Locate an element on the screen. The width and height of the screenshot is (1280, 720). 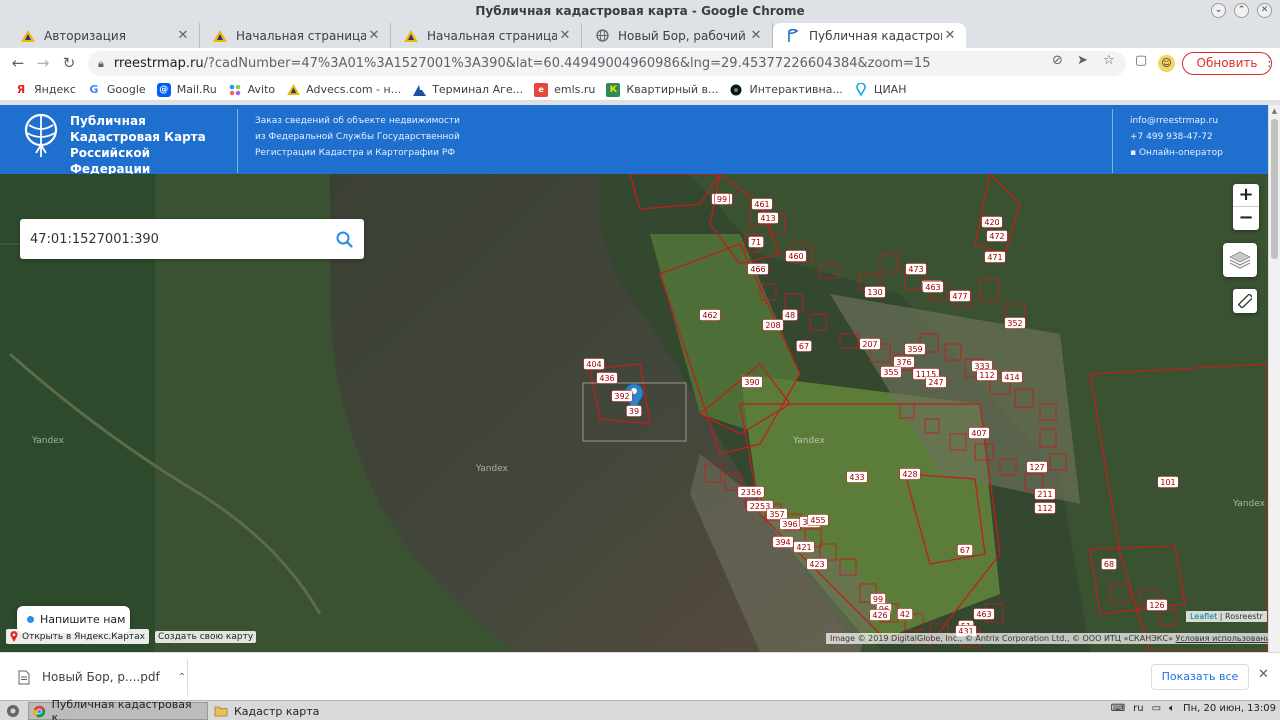
keyboard-icon: ⌨ is located at coordinates (1118, 708).